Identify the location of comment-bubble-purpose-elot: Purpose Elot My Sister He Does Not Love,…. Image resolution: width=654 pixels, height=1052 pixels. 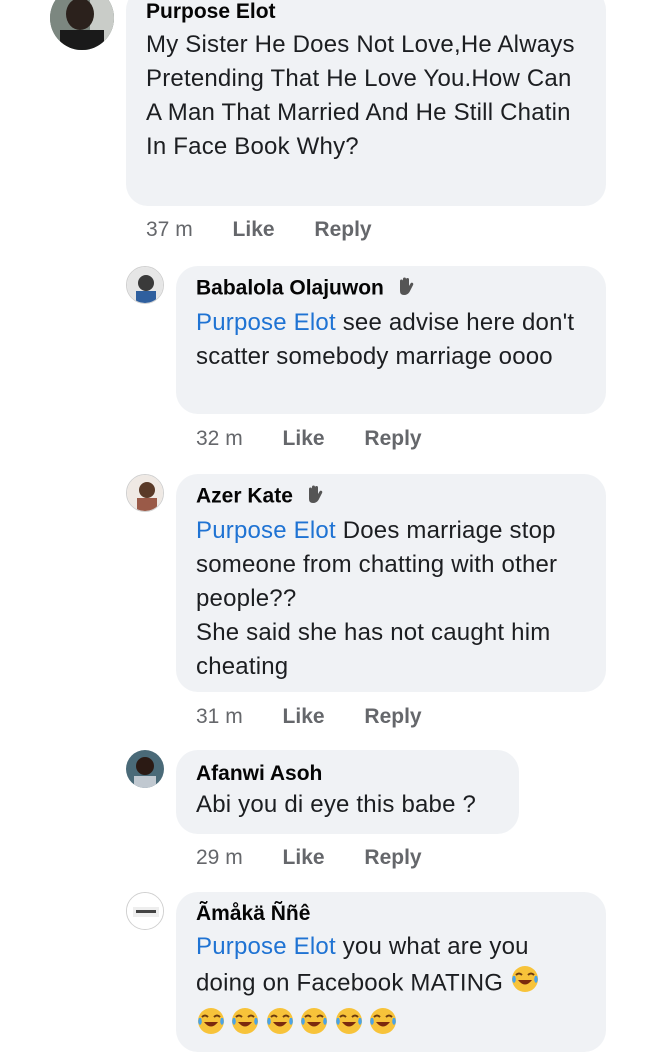
(366, 103).